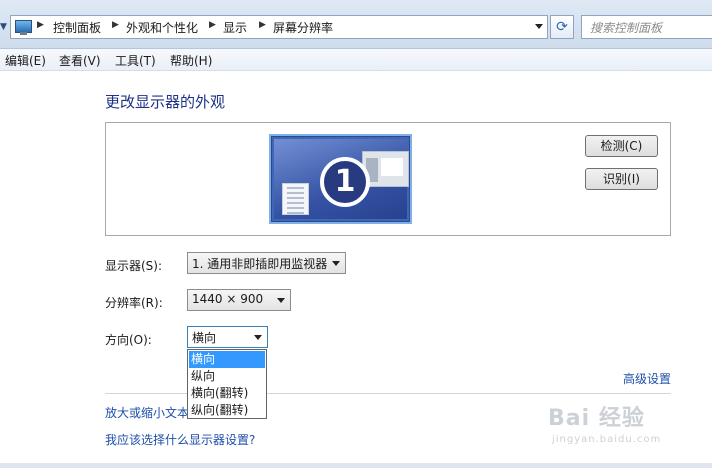  What do you see at coordinates (621, 179) in the screenshot?
I see `identify-button: 识别(I)` at bounding box center [621, 179].